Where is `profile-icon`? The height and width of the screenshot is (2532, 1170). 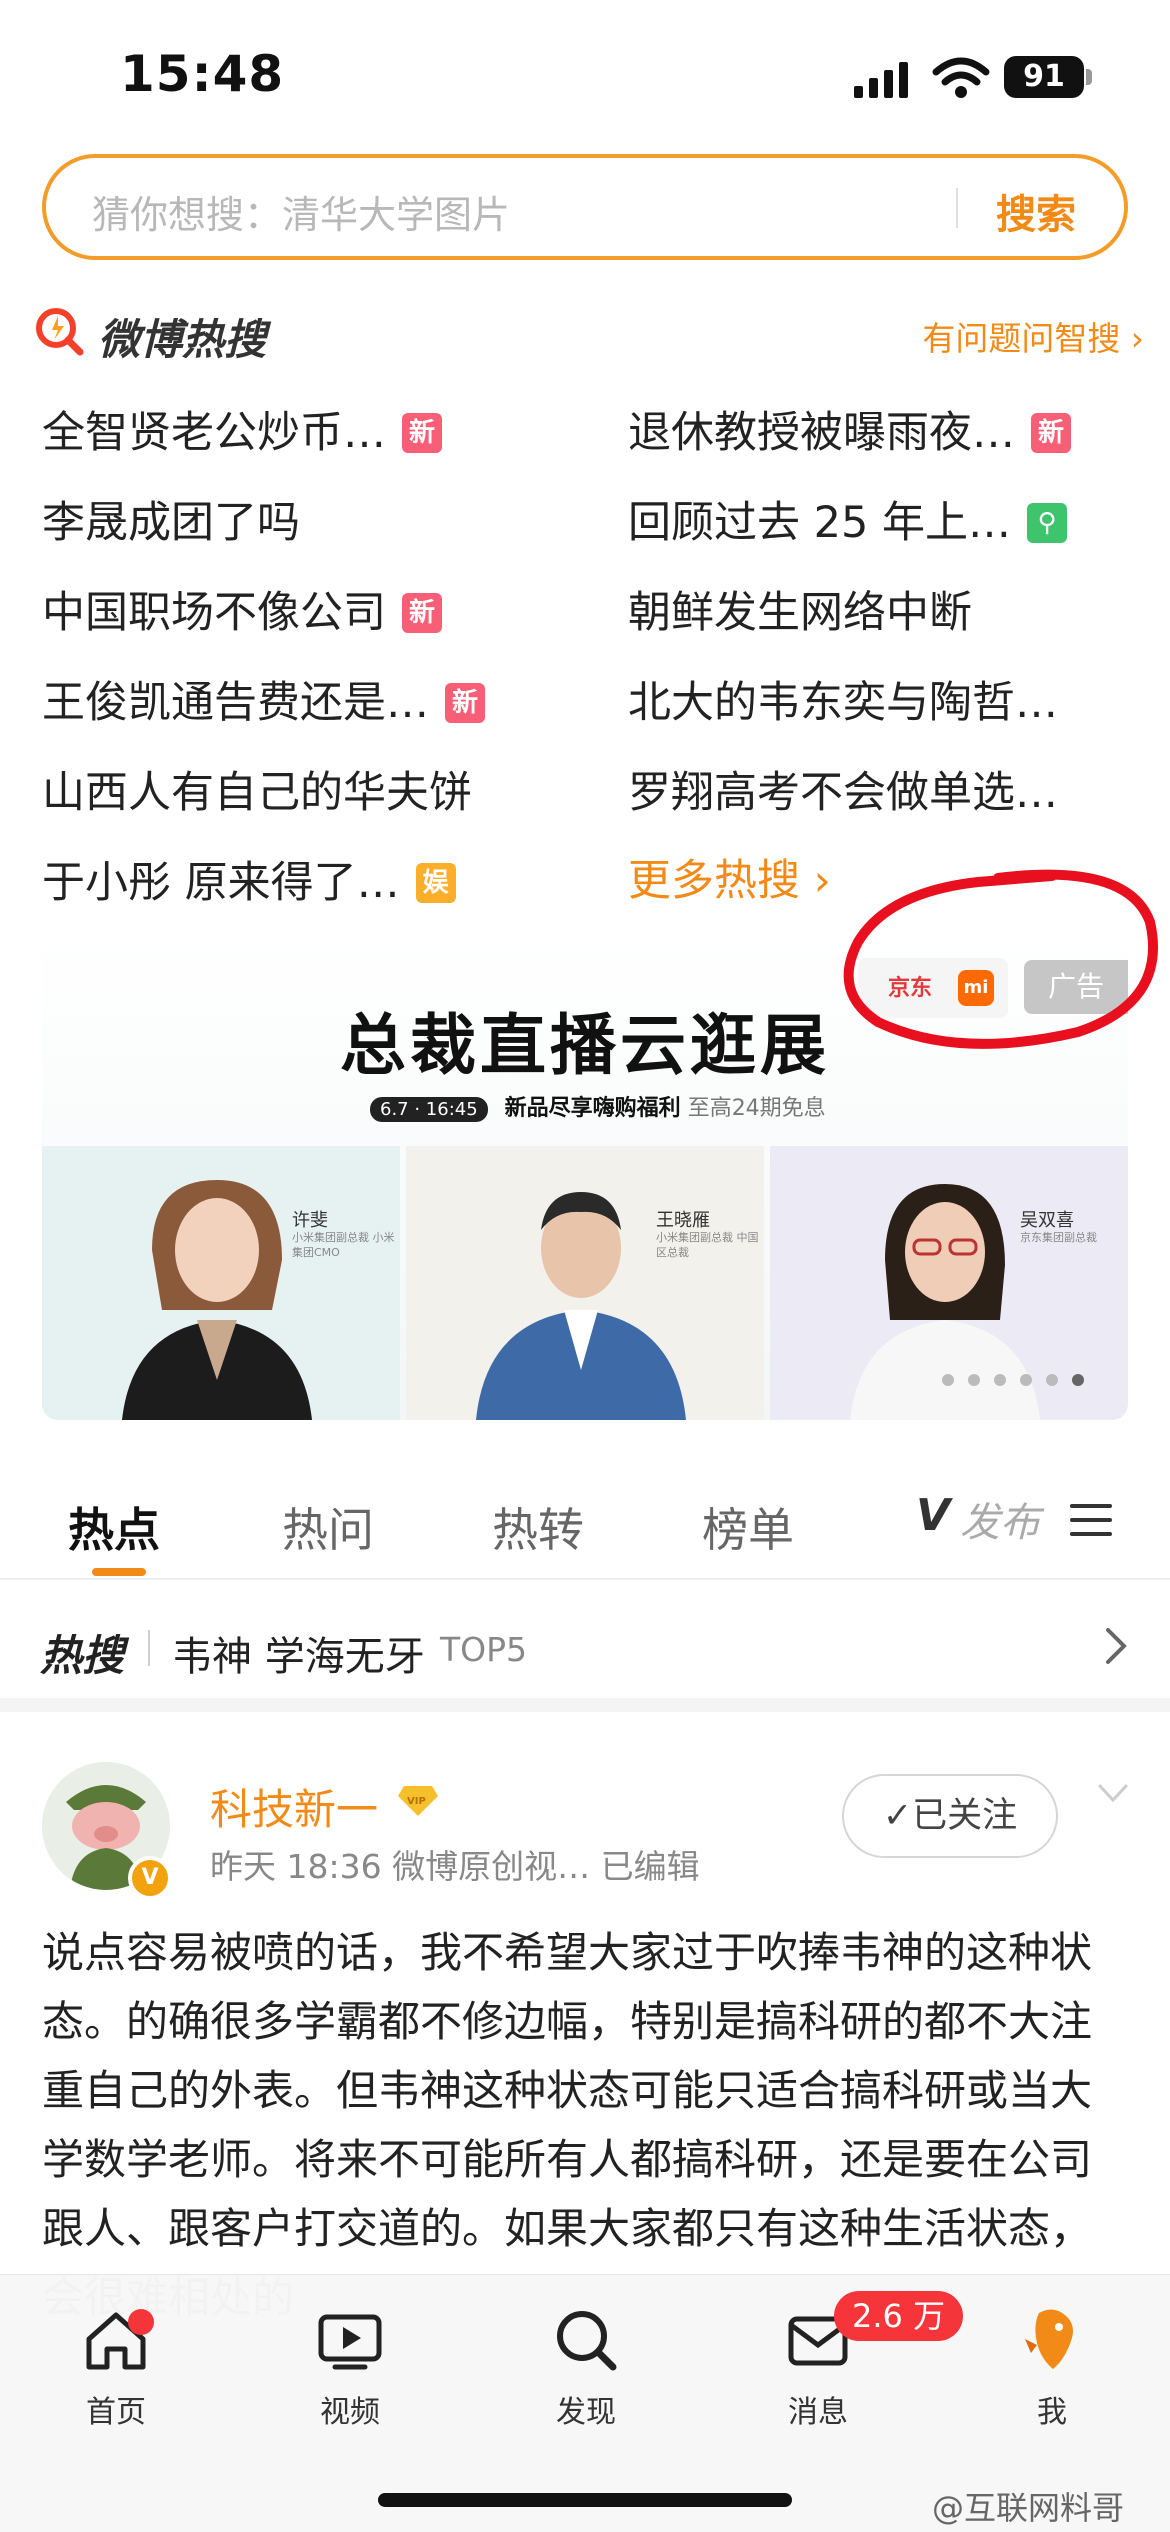 profile-icon is located at coordinates (1049, 2339).